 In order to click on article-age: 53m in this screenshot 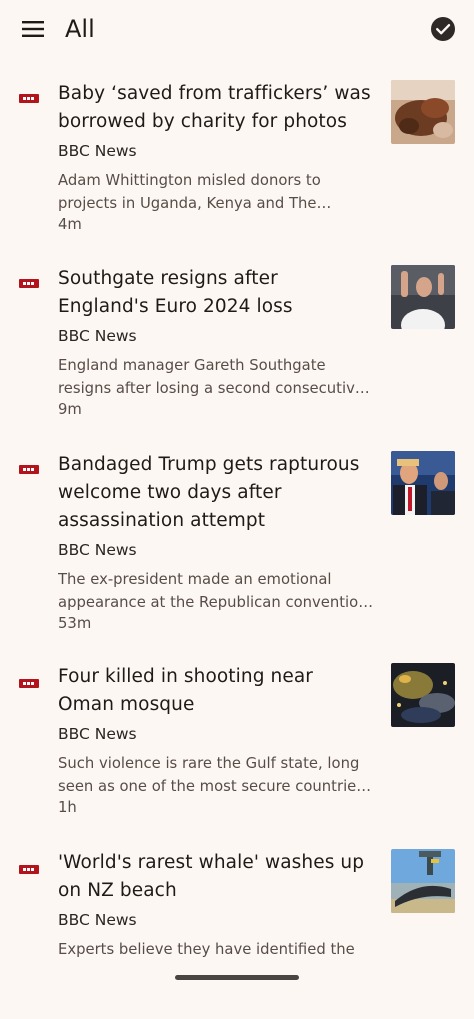, I will do `click(75, 623)`.